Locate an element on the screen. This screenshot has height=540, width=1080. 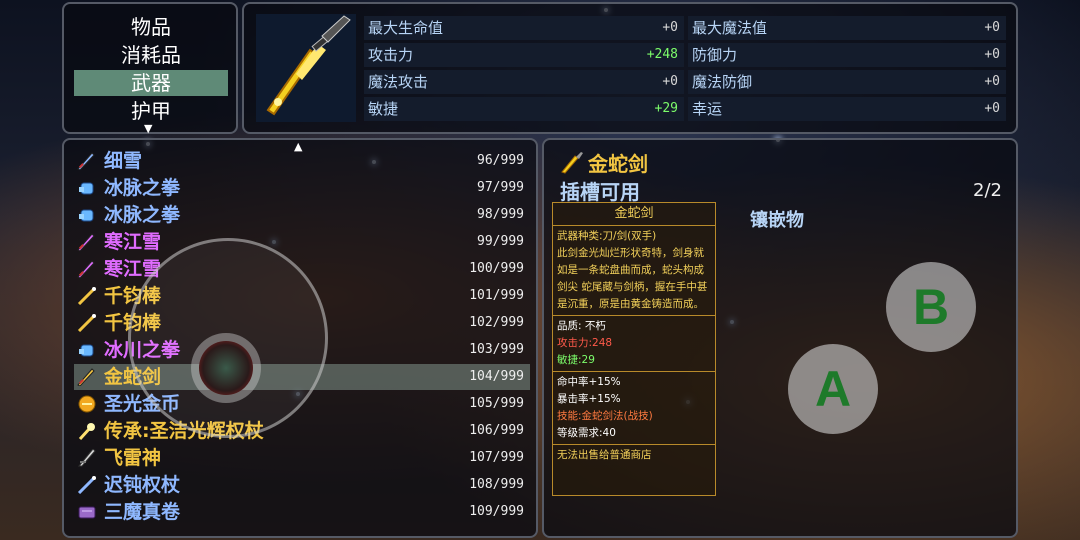
hit-rate-text: 命中率+15% is located at coordinates (589, 382).